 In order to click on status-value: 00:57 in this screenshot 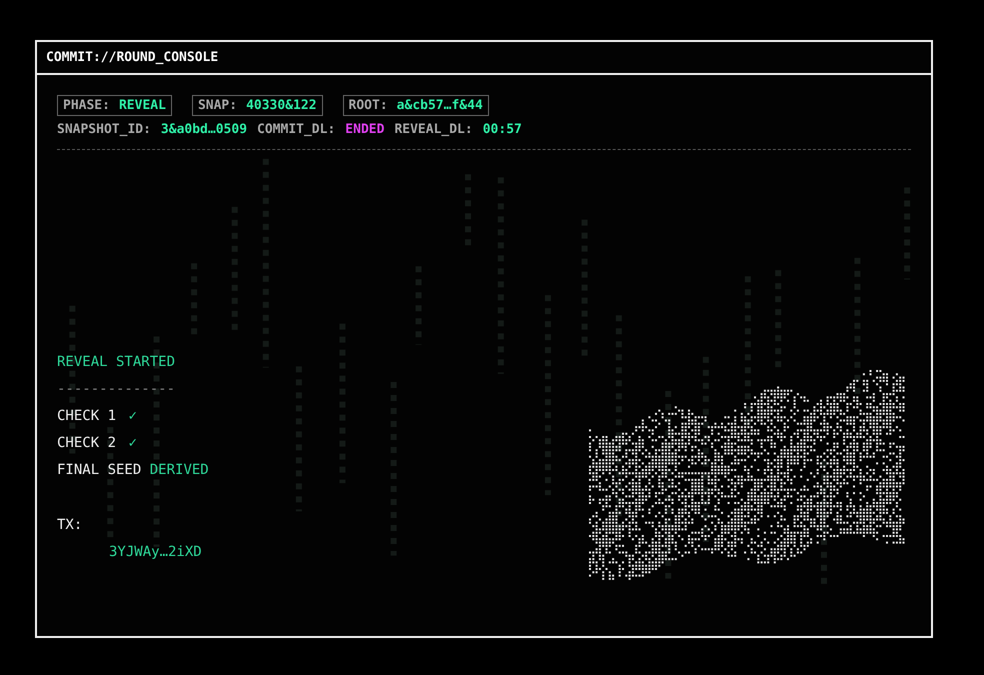, I will do `click(502, 129)`.